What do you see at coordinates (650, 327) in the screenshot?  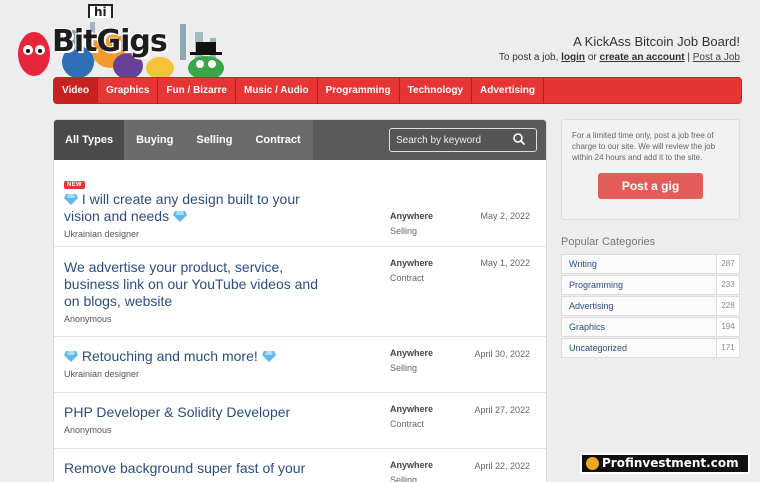 I see `category-item-graphics: Graphics 194` at bounding box center [650, 327].